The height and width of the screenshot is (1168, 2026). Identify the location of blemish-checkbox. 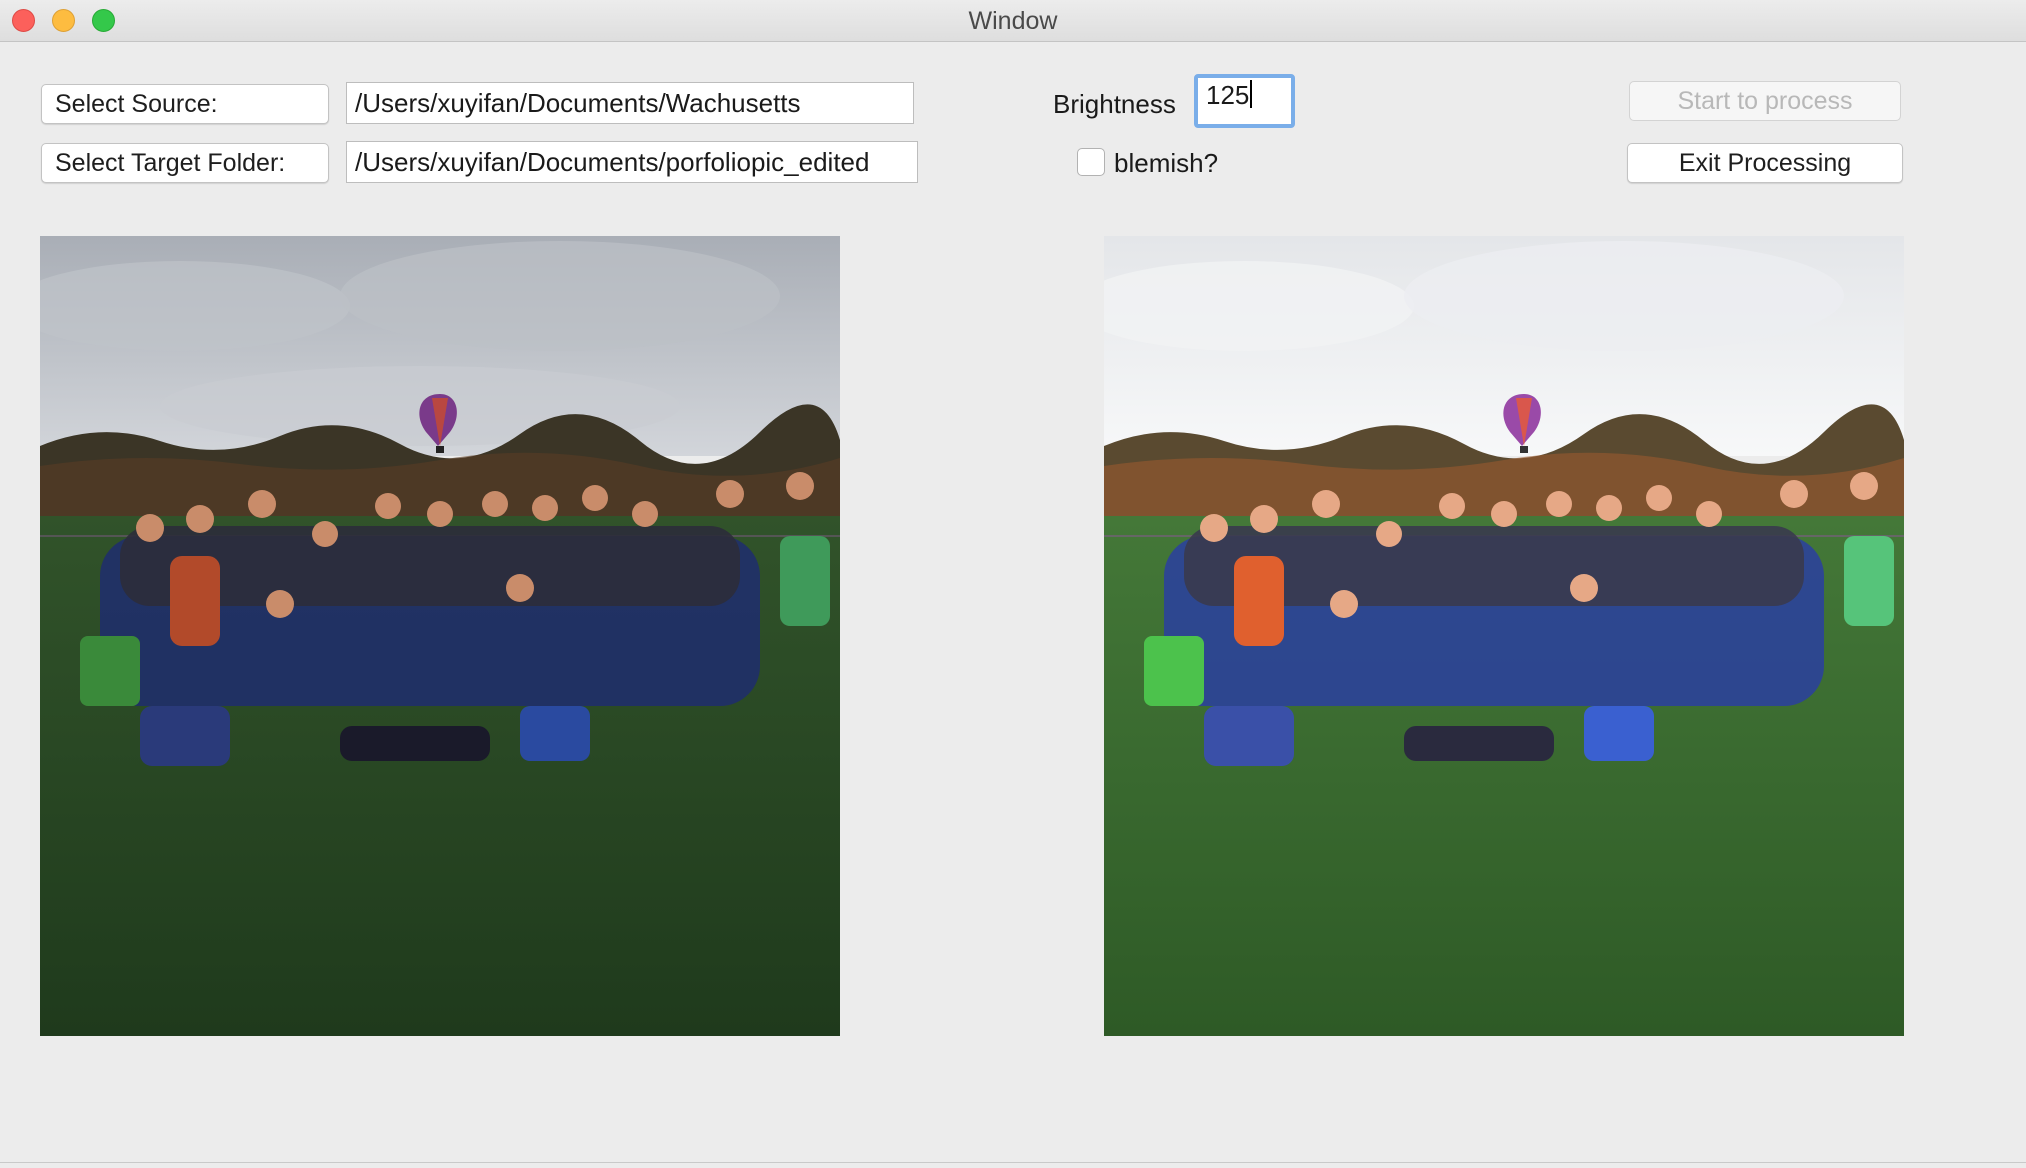
(1091, 162).